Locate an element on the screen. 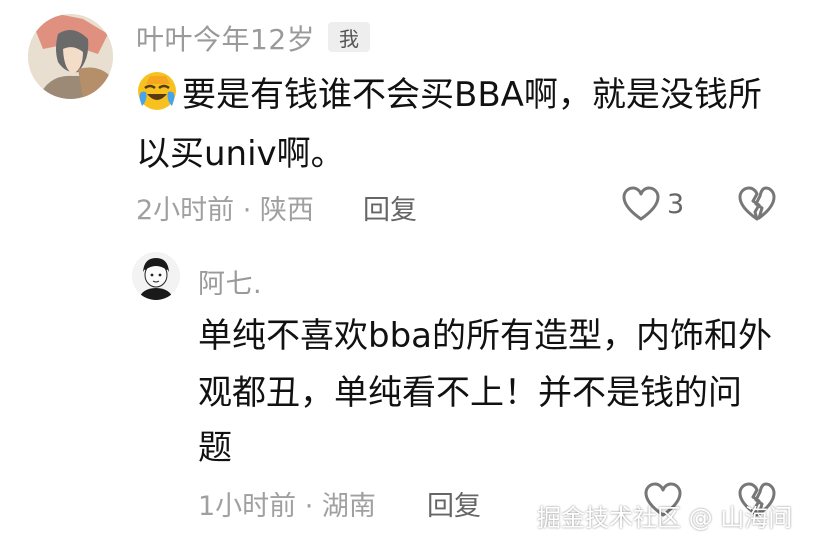  me-badge: 我 is located at coordinates (349, 37).